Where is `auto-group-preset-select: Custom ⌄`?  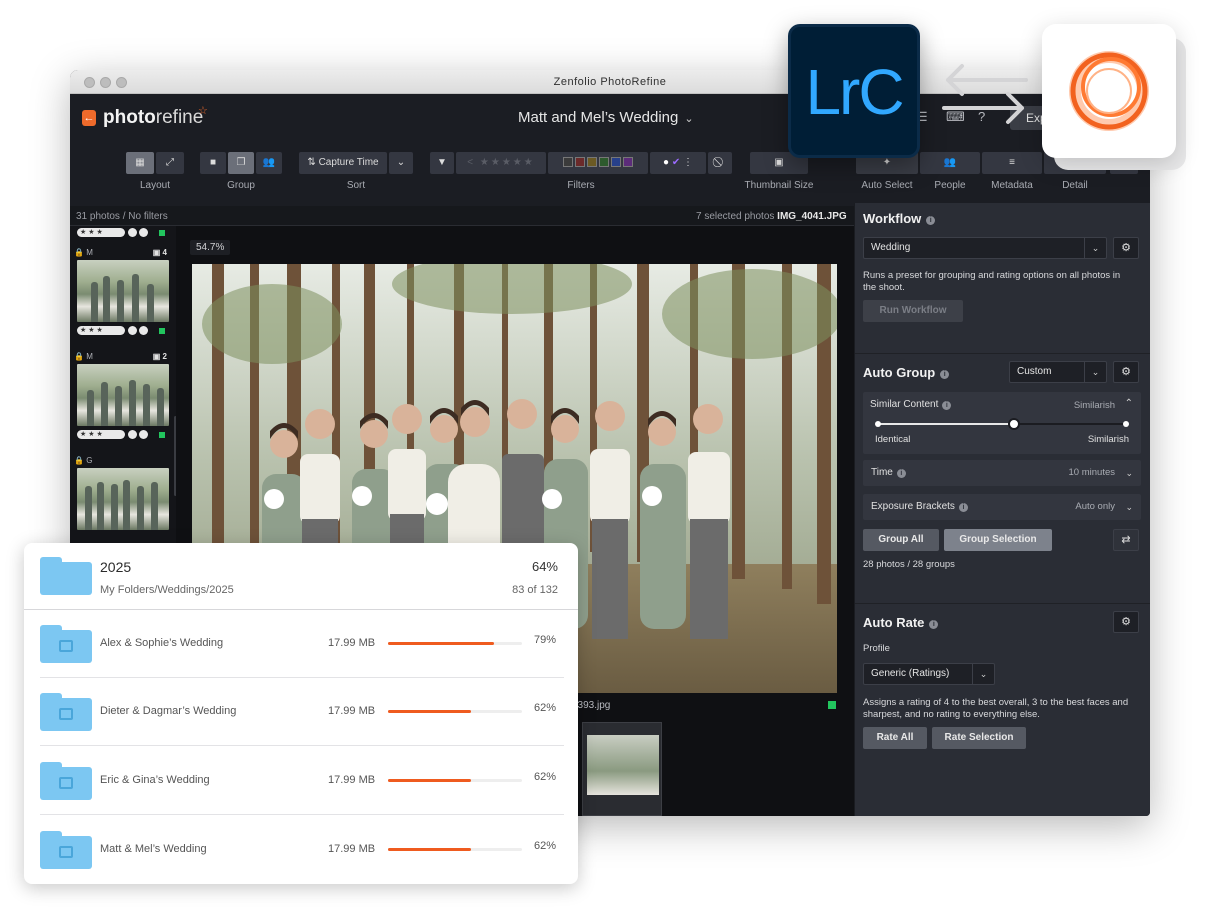 auto-group-preset-select: Custom ⌄ is located at coordinates (1058, 372).